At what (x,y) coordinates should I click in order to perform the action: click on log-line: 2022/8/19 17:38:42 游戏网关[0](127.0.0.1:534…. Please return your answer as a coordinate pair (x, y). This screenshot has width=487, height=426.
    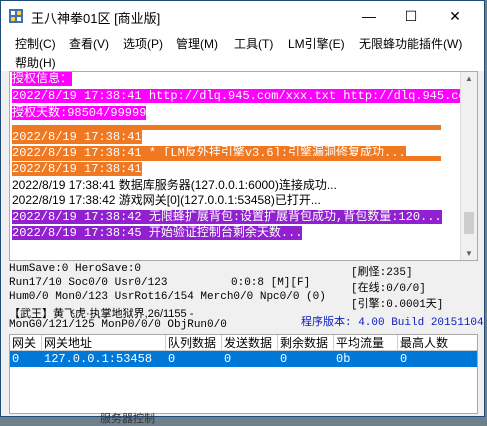
    Looking at the image, I should click on (166, 200).